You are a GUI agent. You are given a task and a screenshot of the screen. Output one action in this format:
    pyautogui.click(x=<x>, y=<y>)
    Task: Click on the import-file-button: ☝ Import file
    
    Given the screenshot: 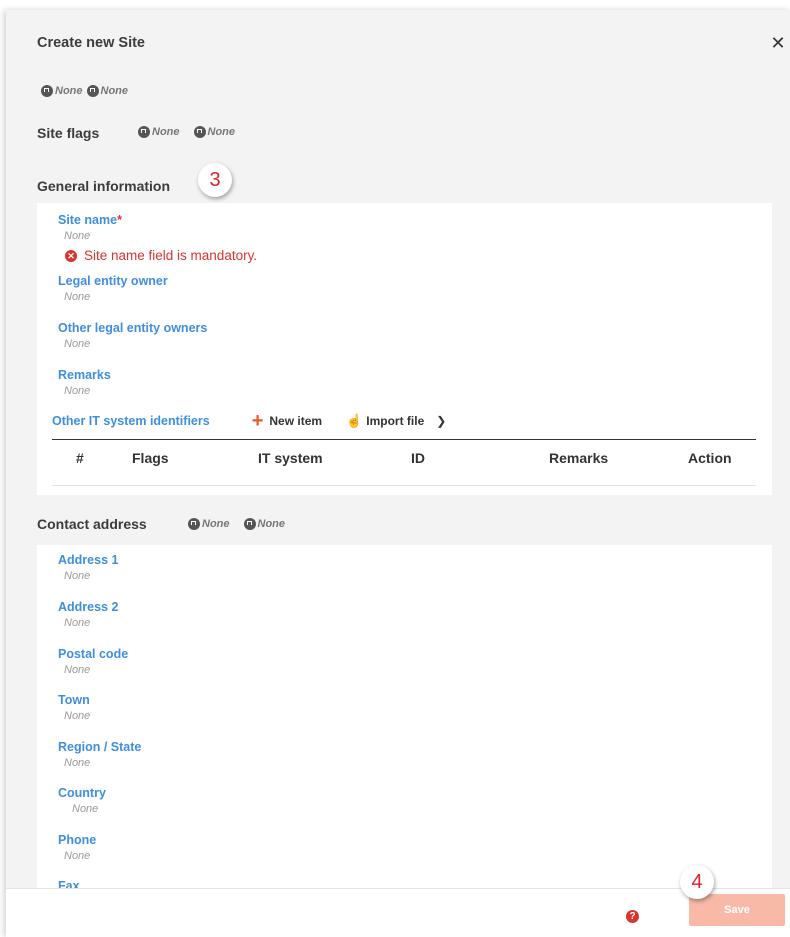 What is the action you would take?
    pyautogui.click(x=385, y=421)
    